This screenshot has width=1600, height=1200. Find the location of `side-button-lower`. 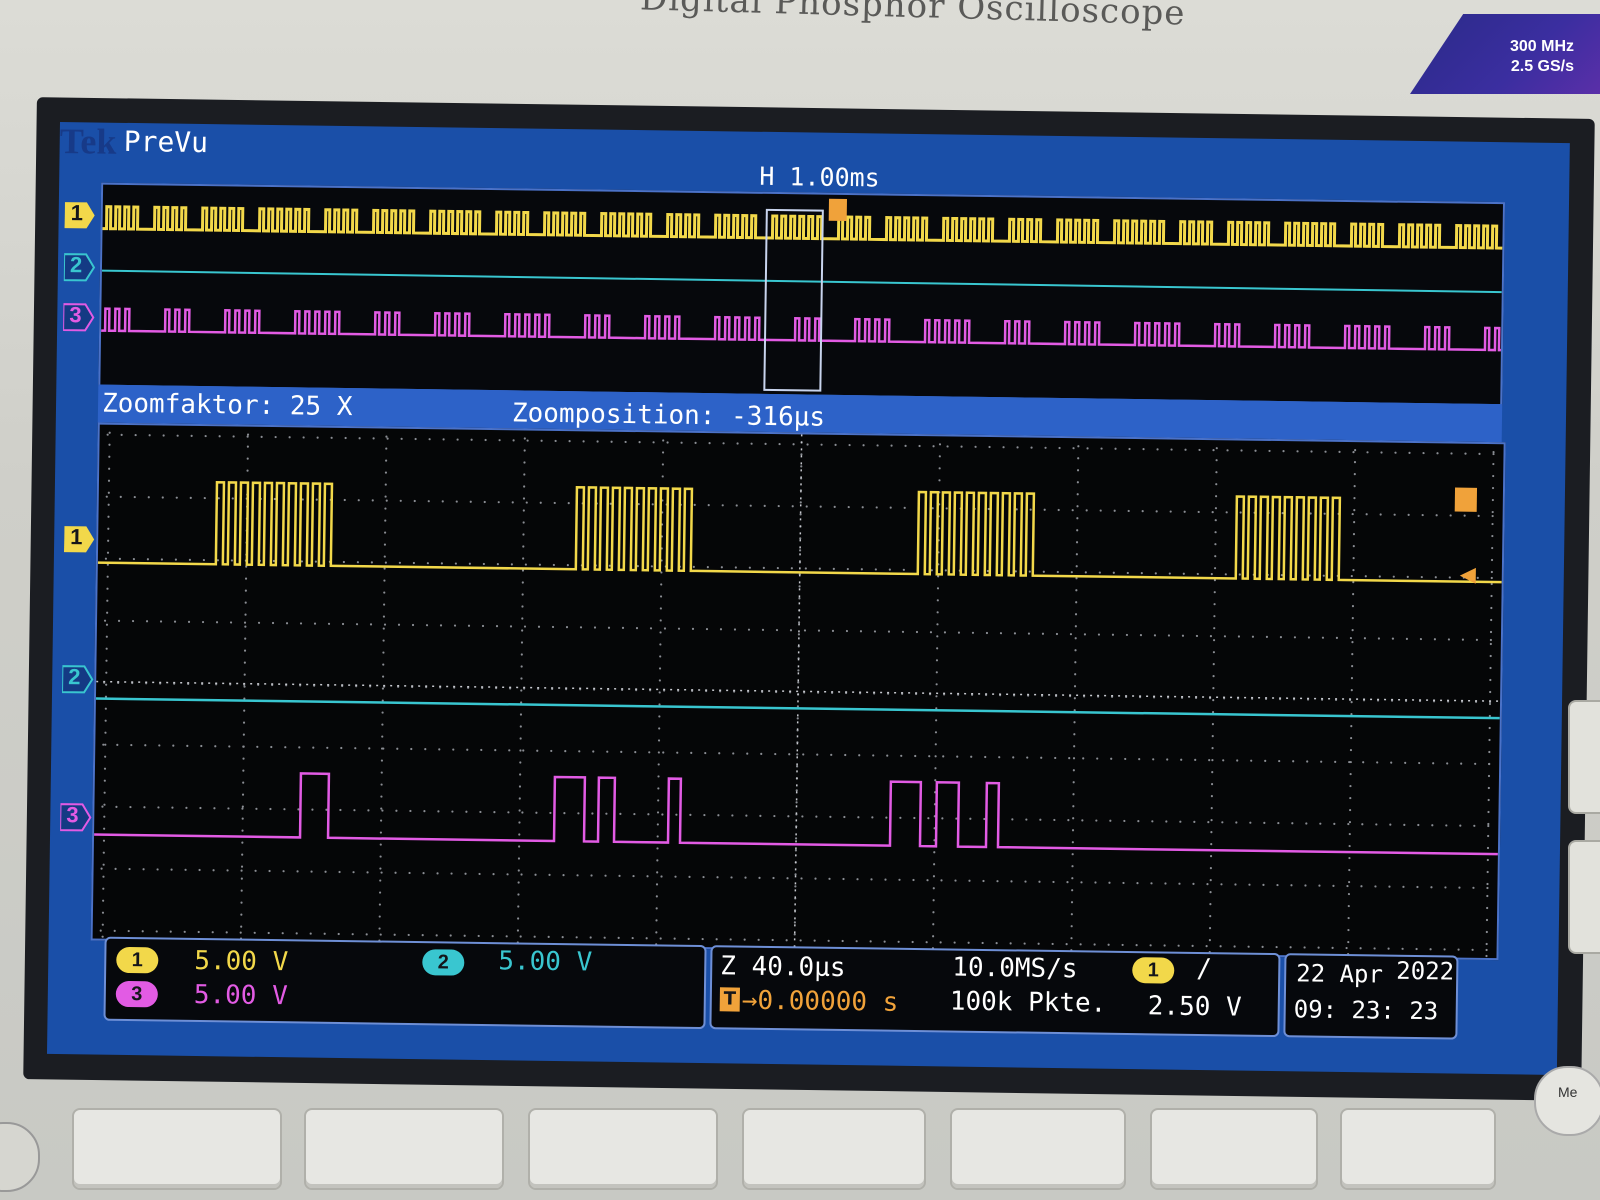

side-button-lower is located at coordinates (1584, 897).